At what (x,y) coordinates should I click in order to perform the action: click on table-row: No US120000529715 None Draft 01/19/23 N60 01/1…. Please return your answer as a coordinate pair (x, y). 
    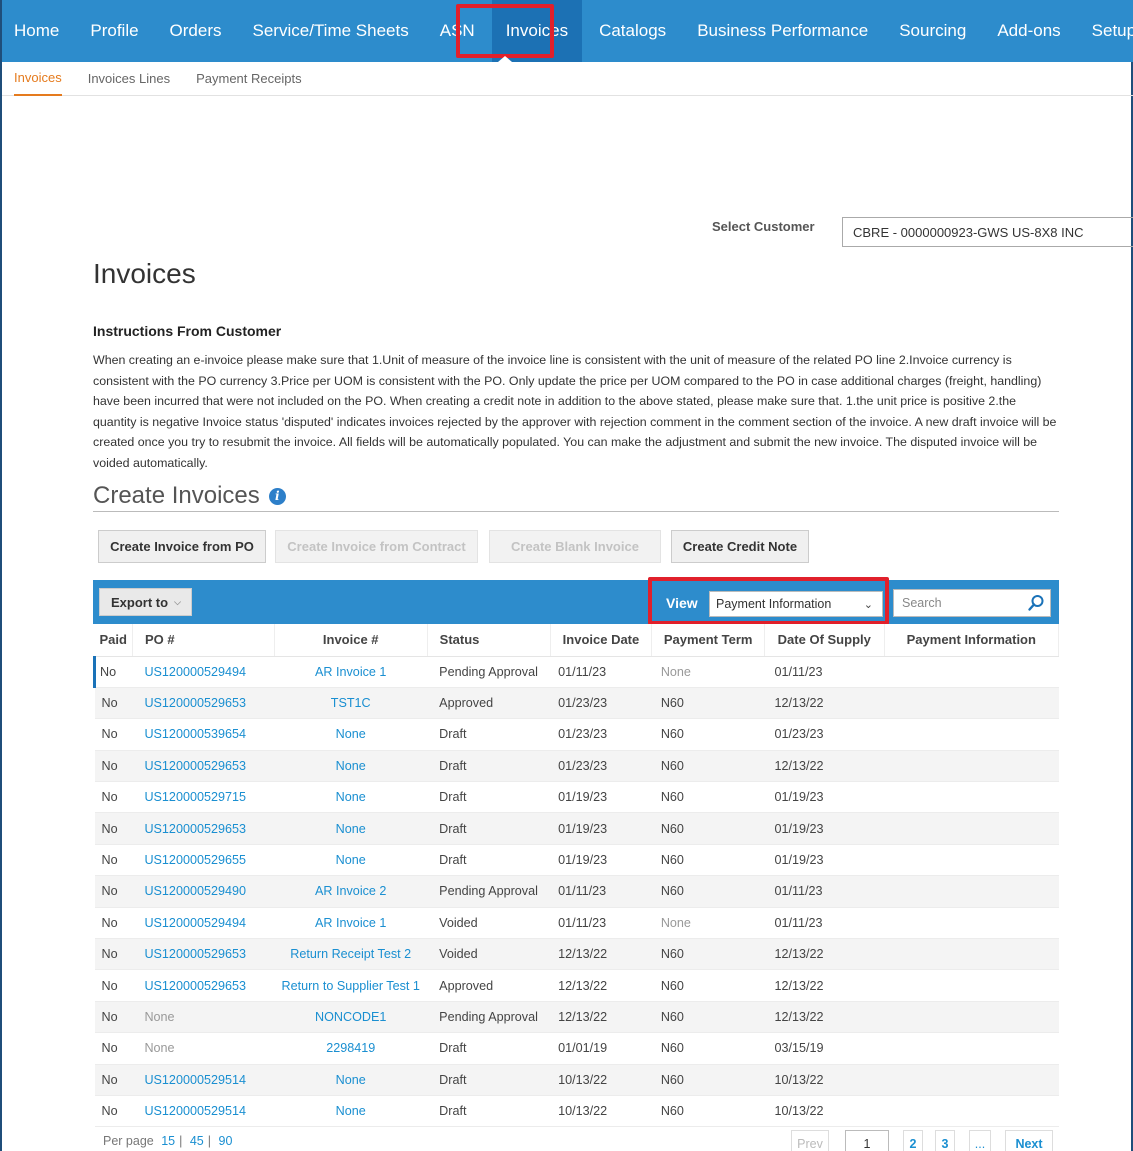
    Looking at the image, I should click on (576, 797).